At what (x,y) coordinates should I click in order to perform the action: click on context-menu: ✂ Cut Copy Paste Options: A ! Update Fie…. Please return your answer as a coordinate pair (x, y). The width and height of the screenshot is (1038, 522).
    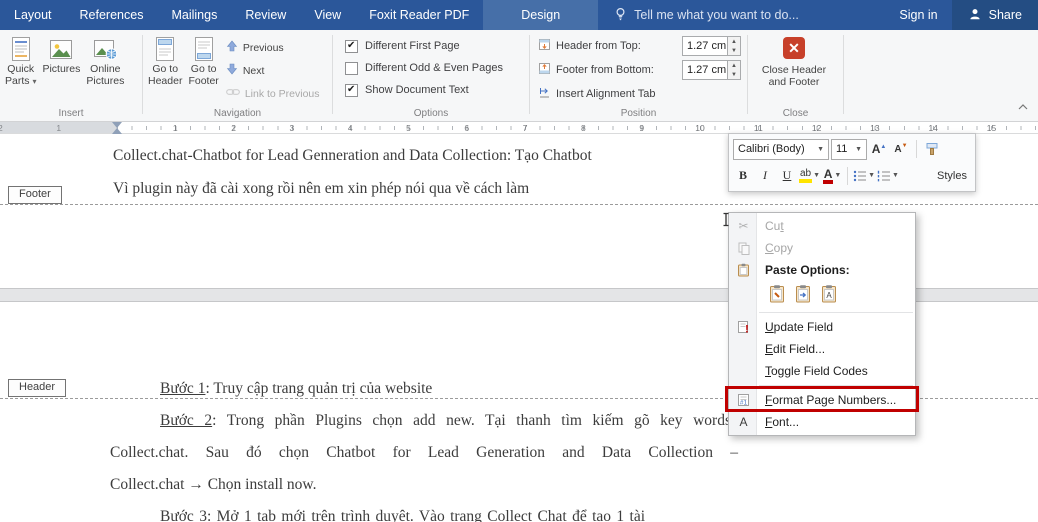
    Looking at the image, I should click on (822, 324).